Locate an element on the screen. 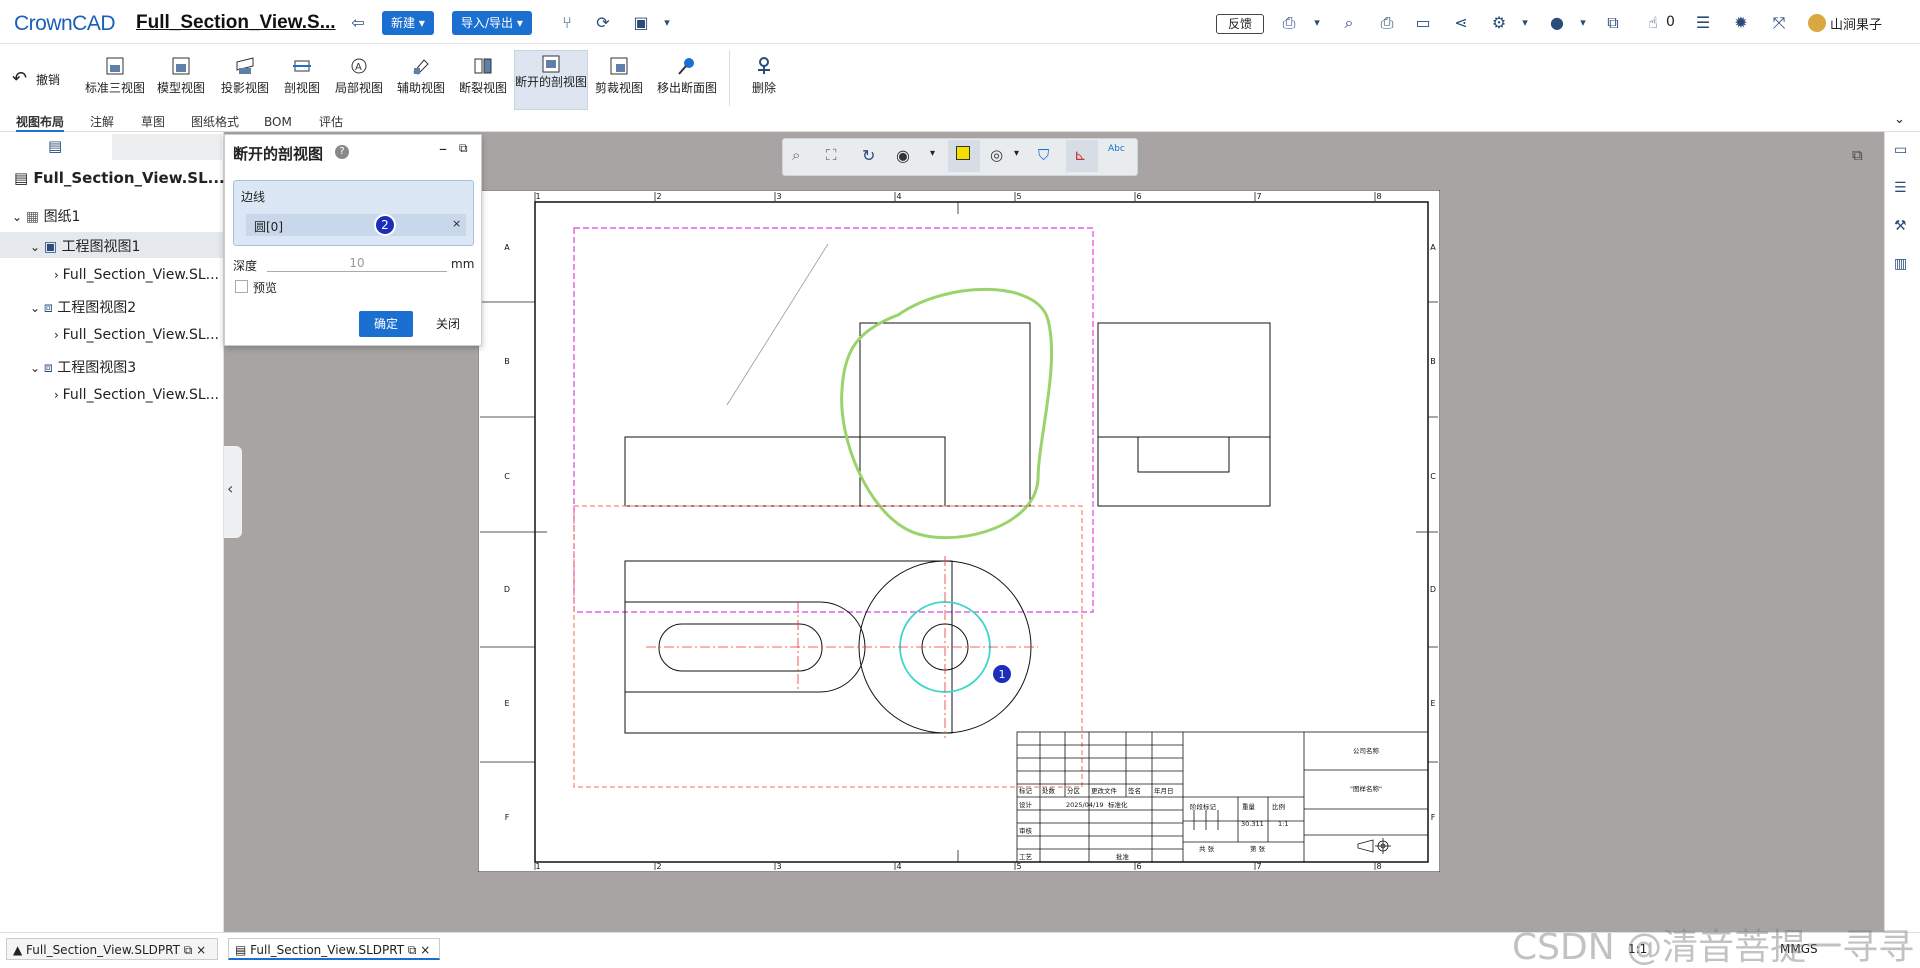  undo-button: ↶ 撤销 is located at coordinates (37, 80).